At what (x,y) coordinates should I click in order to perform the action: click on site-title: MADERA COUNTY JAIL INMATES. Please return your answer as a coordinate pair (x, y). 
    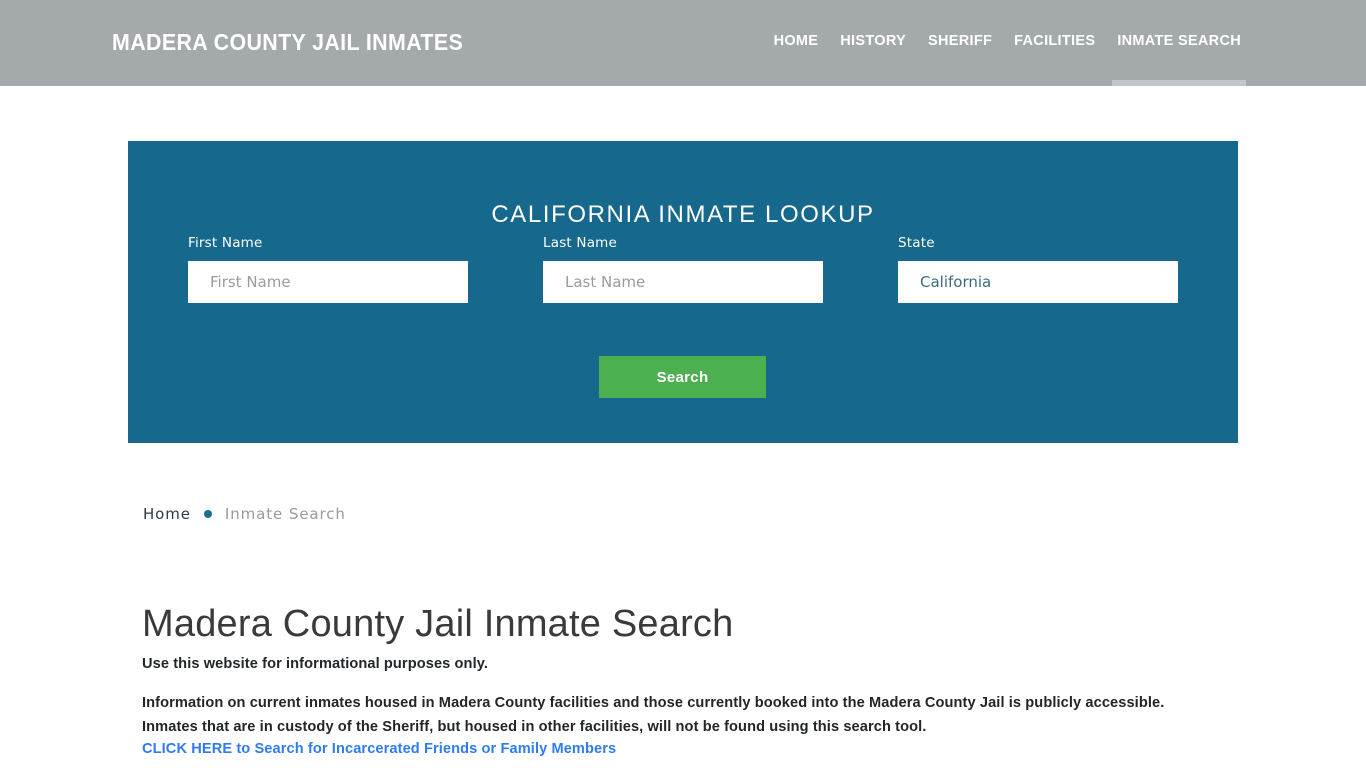
    Looking at the image, I should click on (288, 42).